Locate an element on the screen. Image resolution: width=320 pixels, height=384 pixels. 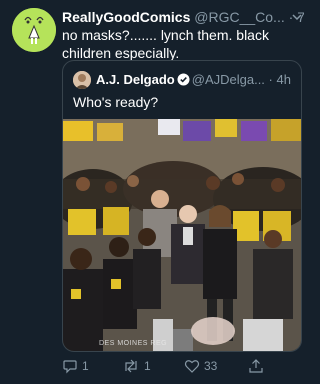
reply-icon is located at coordinates (70, 366).